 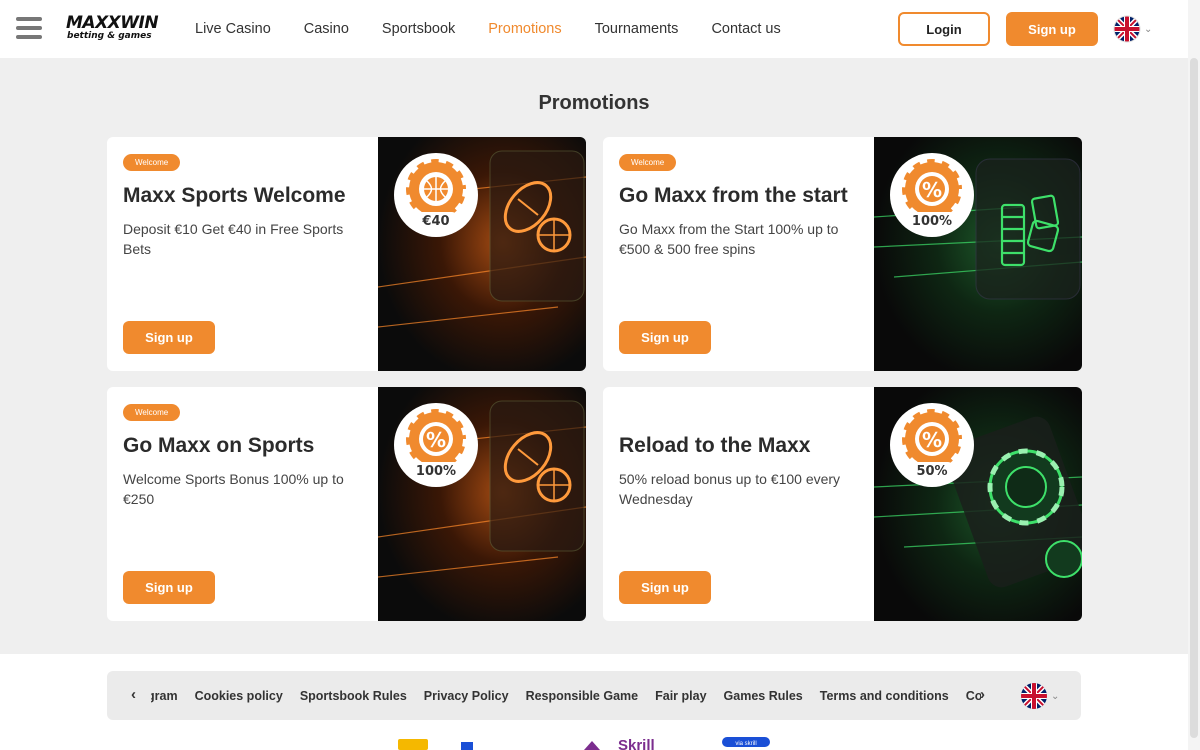 I want to click on promo-title: Reload to the Maxx, so click(x=715, y=445).